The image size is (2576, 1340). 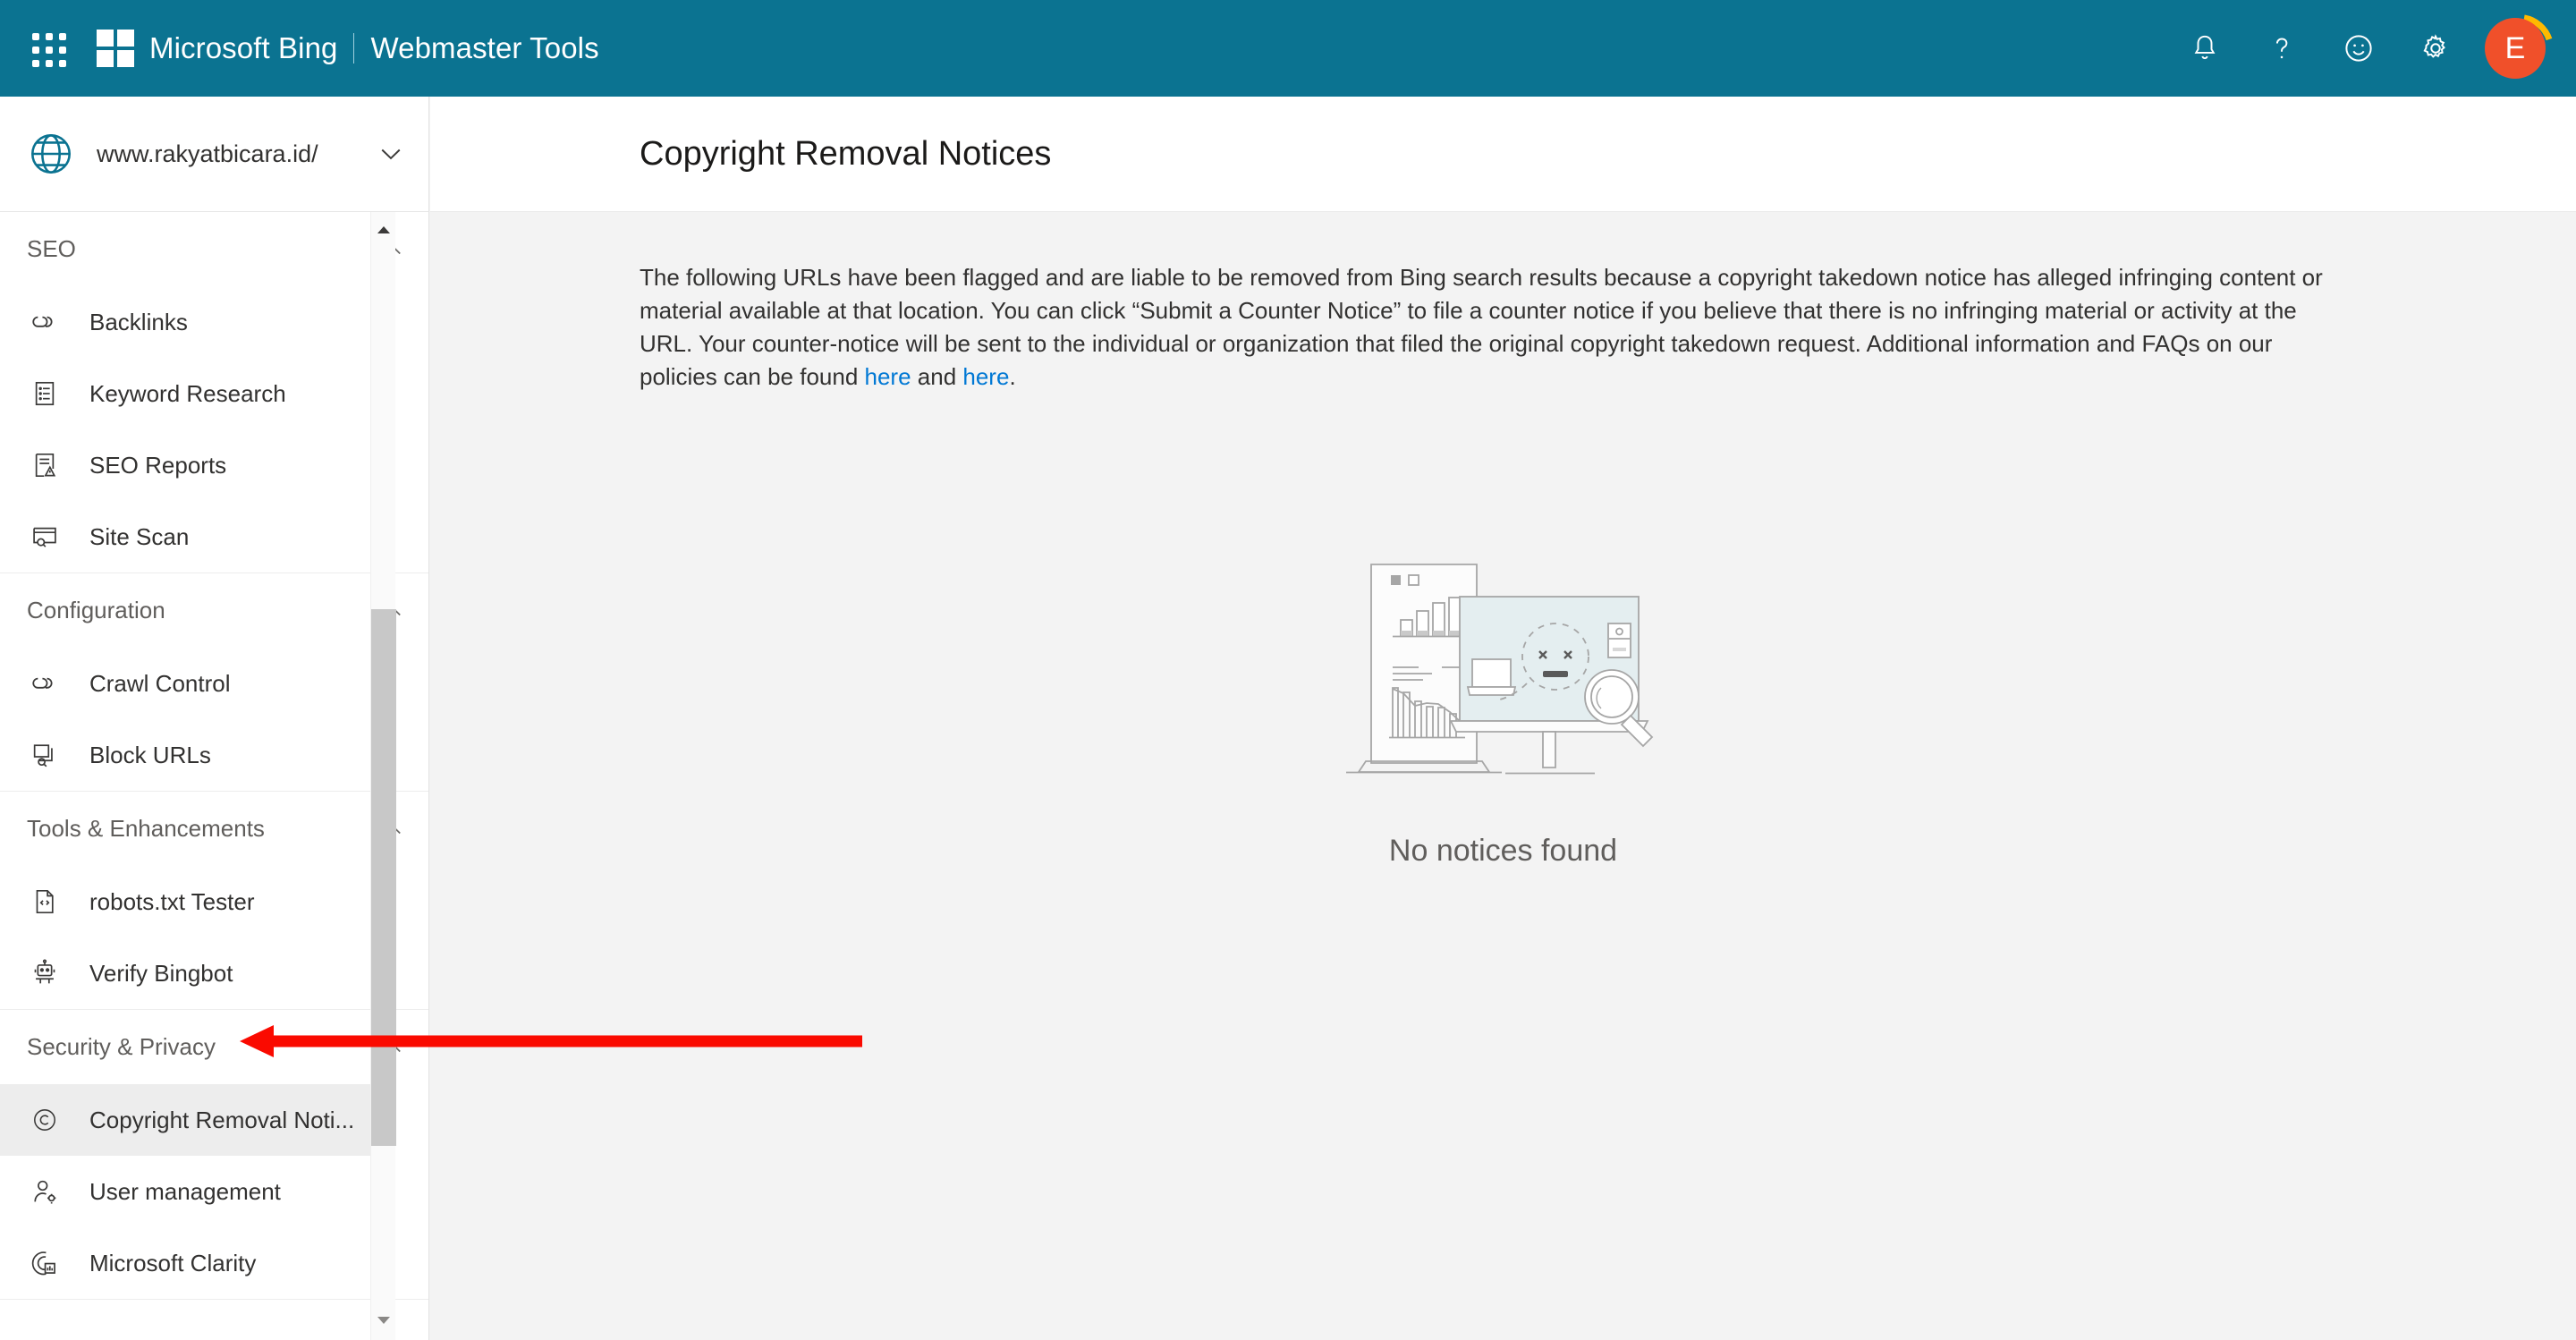 I want to click on feedback-smiley-icon, so click(x=2358, y=48).